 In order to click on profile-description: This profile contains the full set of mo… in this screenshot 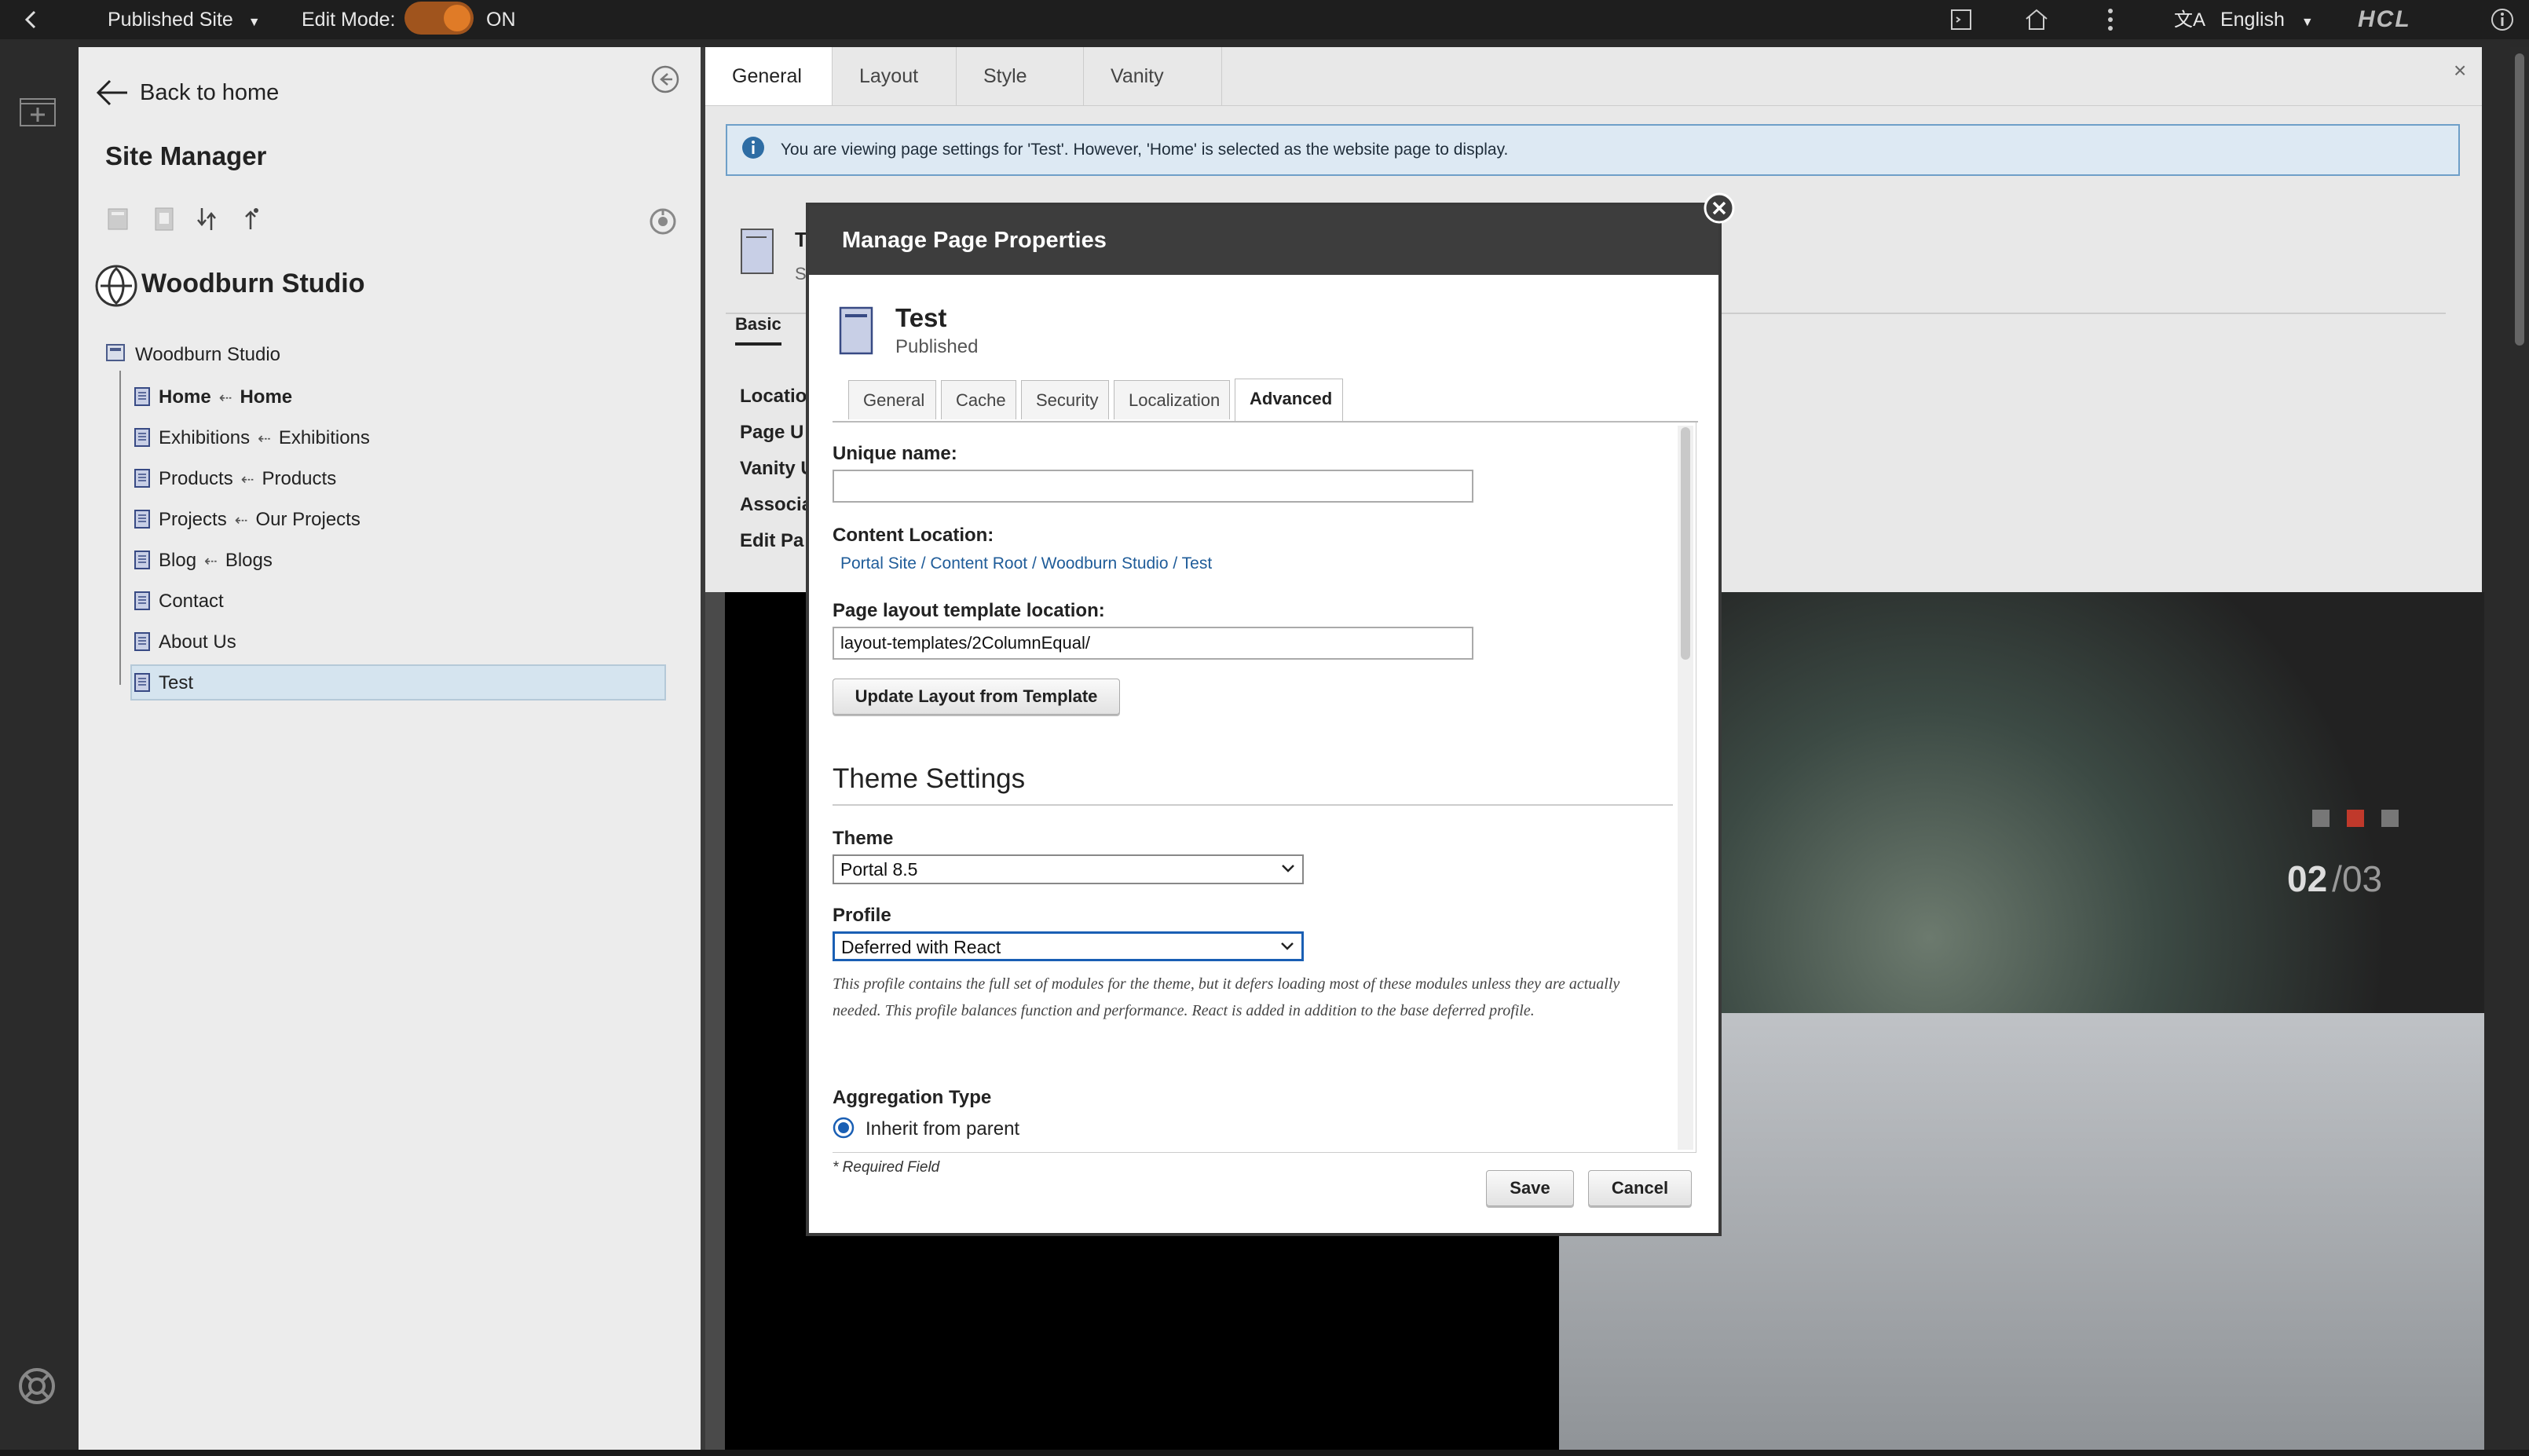, I will do `click(1226, 997)`.